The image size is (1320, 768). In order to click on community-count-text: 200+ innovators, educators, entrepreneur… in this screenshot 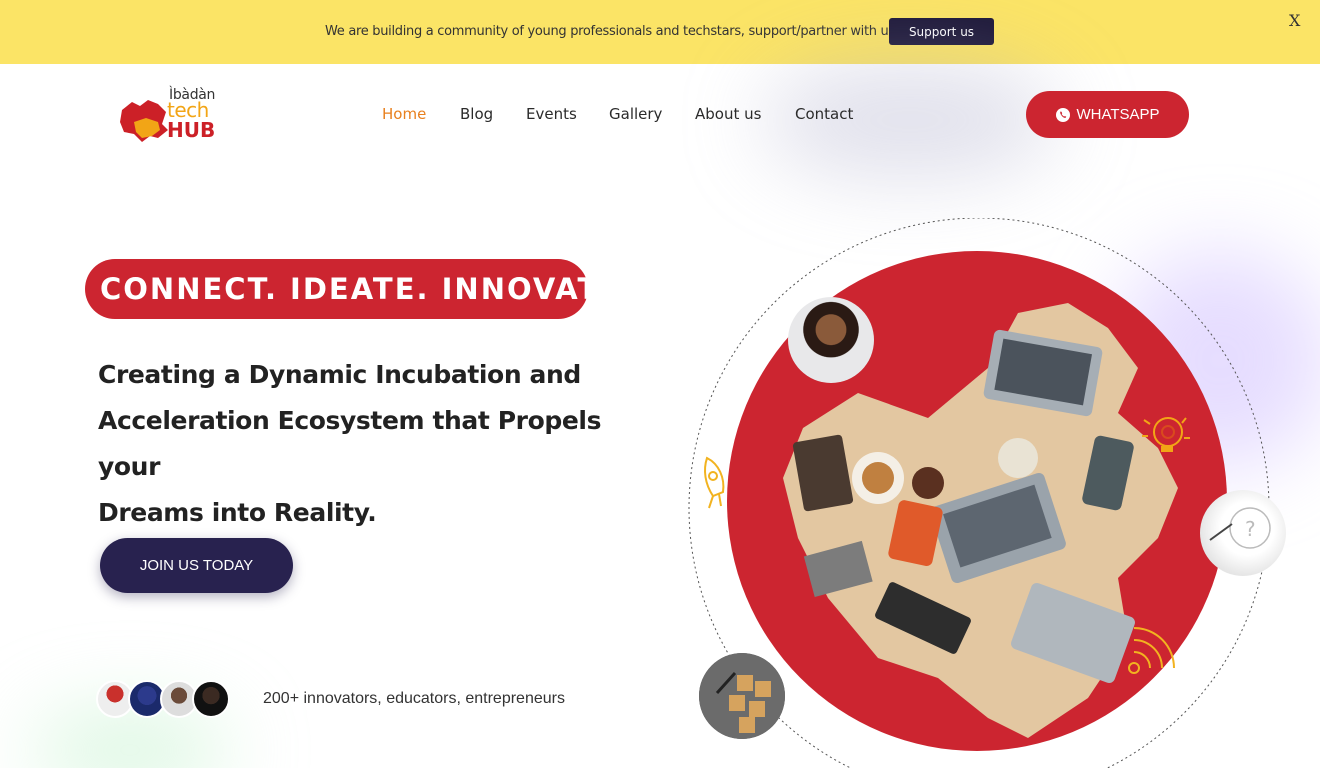, I will do `click(414, 698)`.